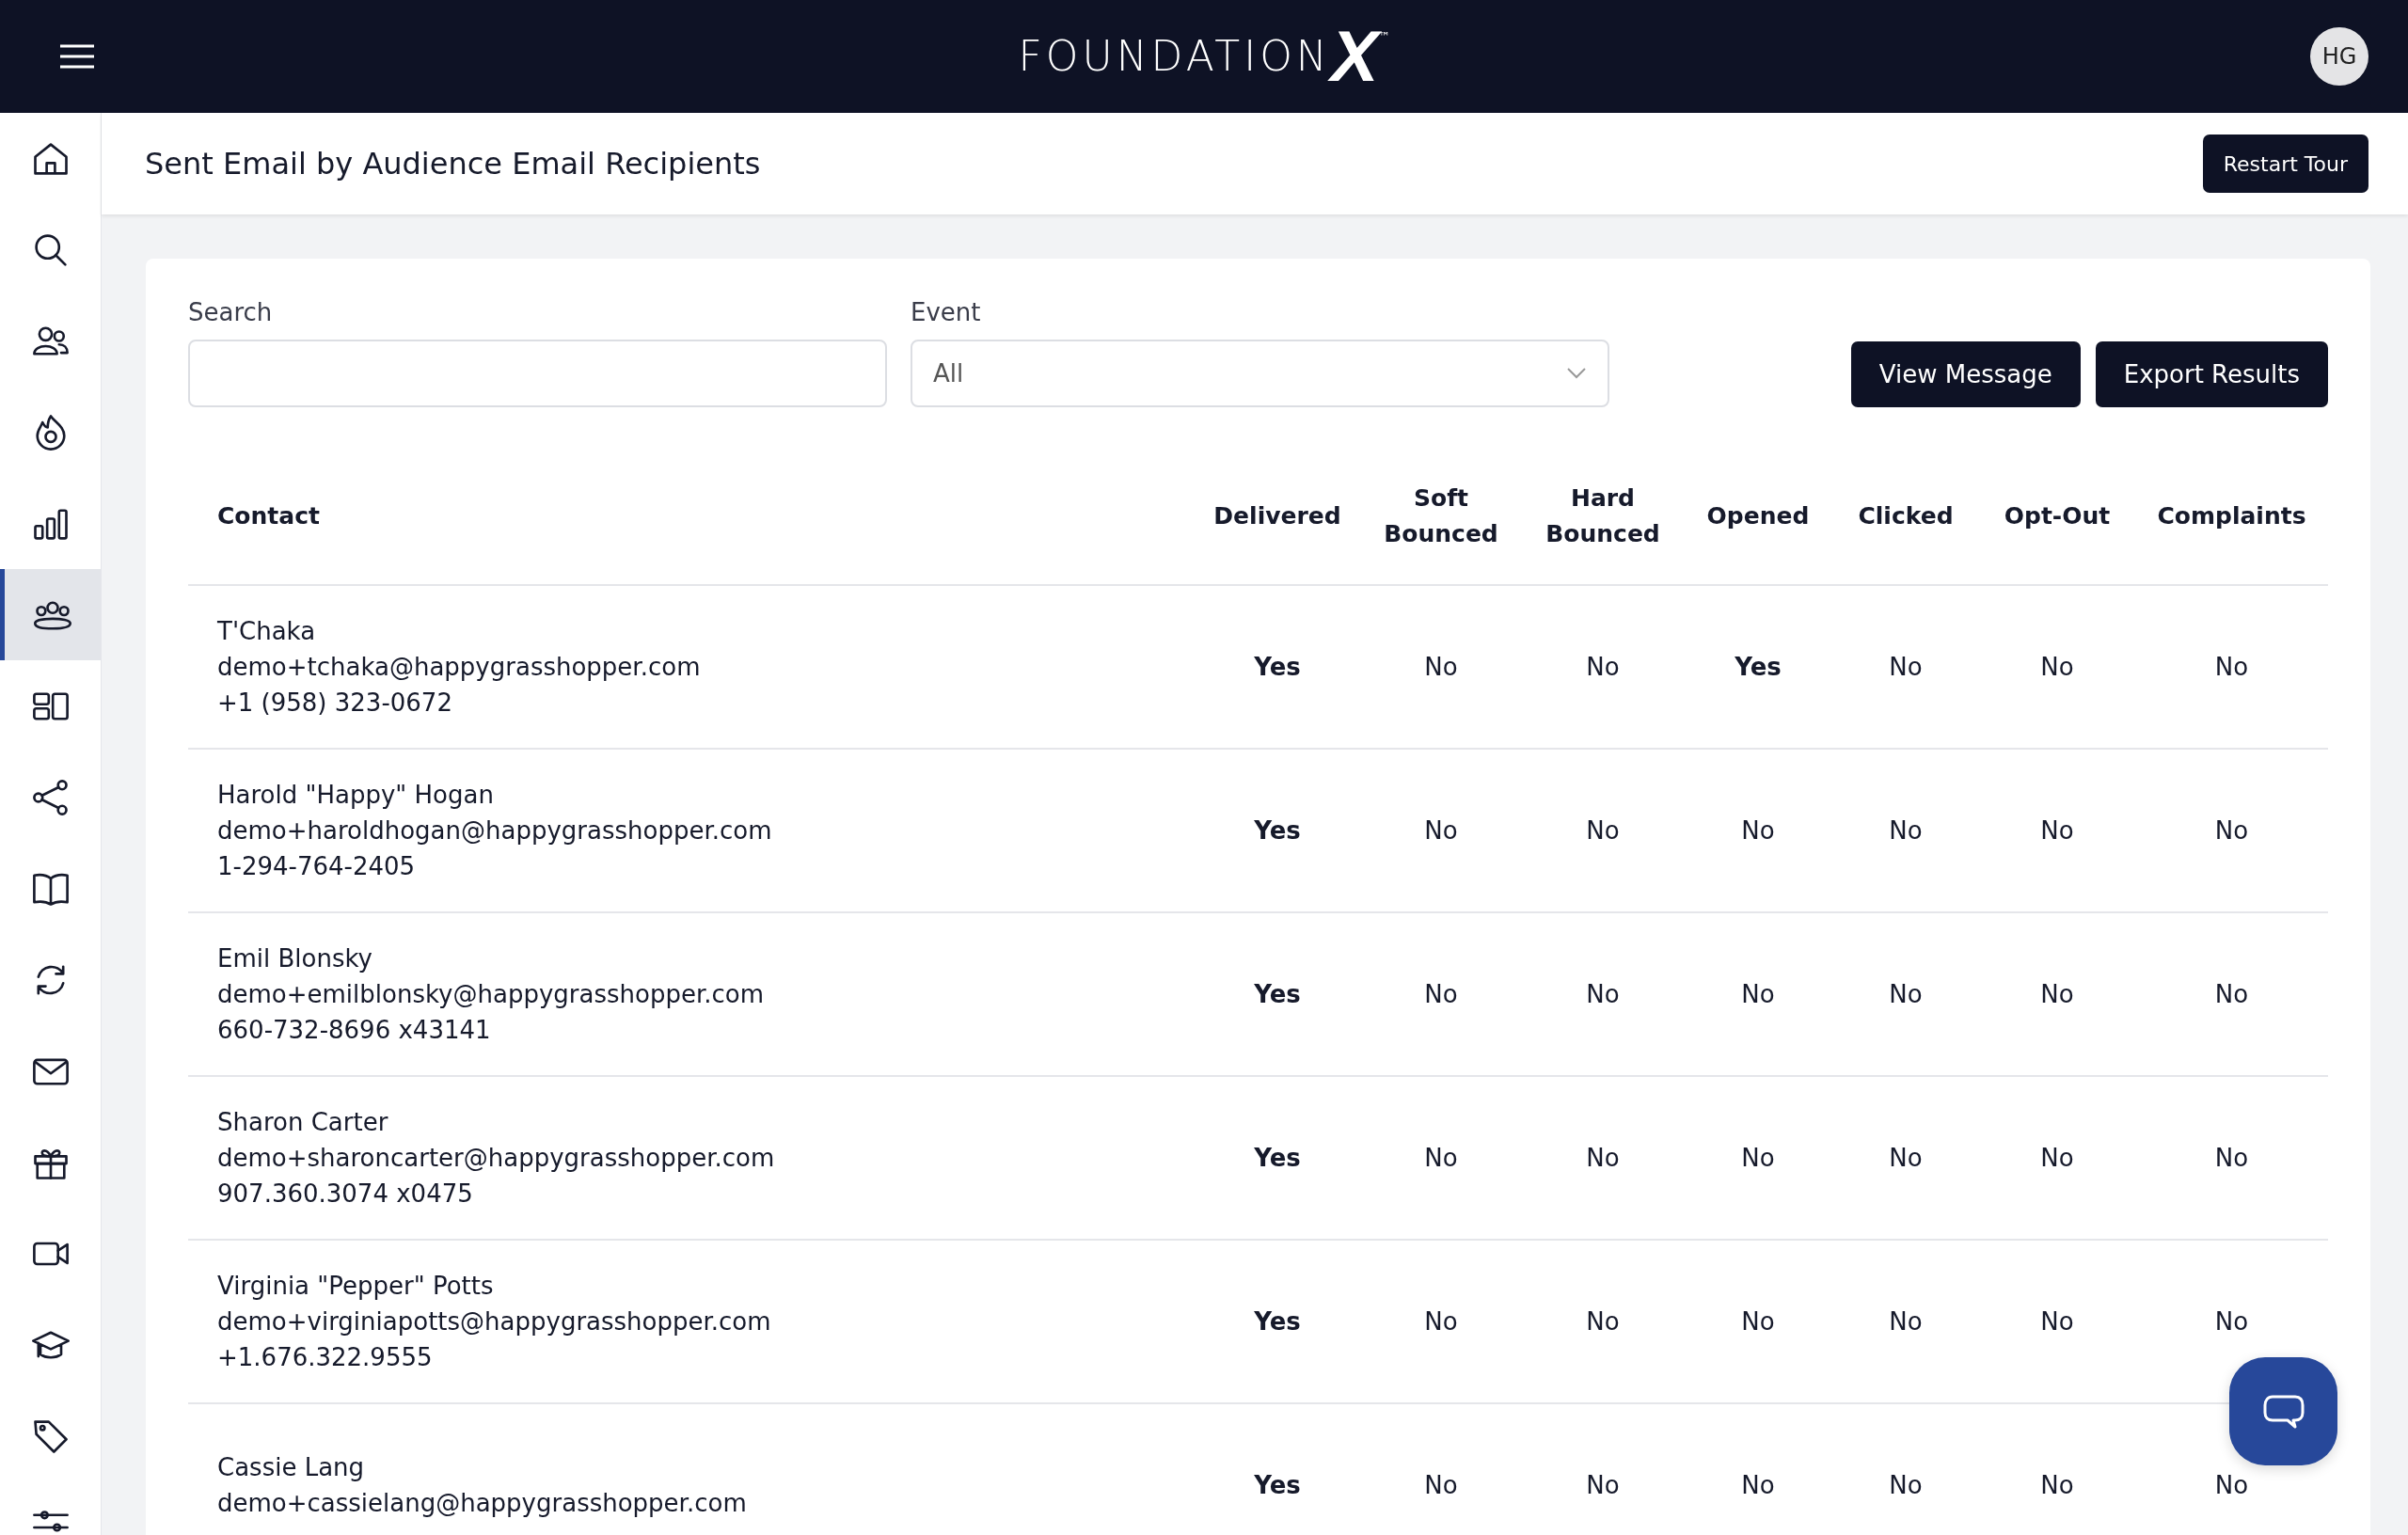 The width and height of the screenshot is (2408, 1535). What do you see at coordinates (2058, 516) in the screenshot?
I see `column-header: Opt-Out` at bounding box center [2058, 516].